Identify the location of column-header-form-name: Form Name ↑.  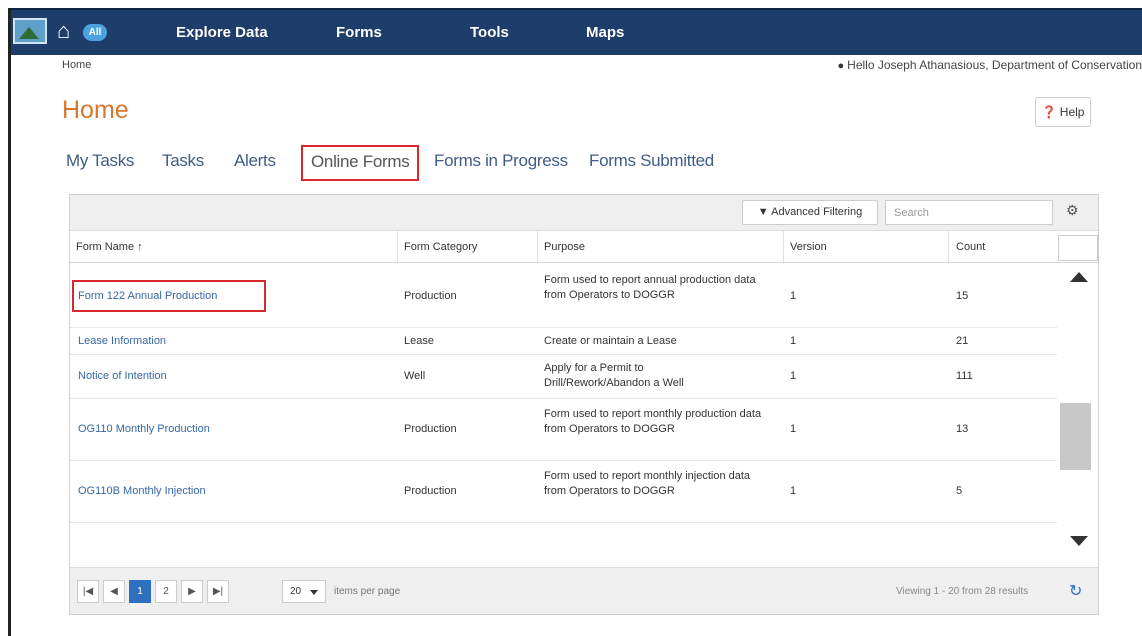
(109, 247).